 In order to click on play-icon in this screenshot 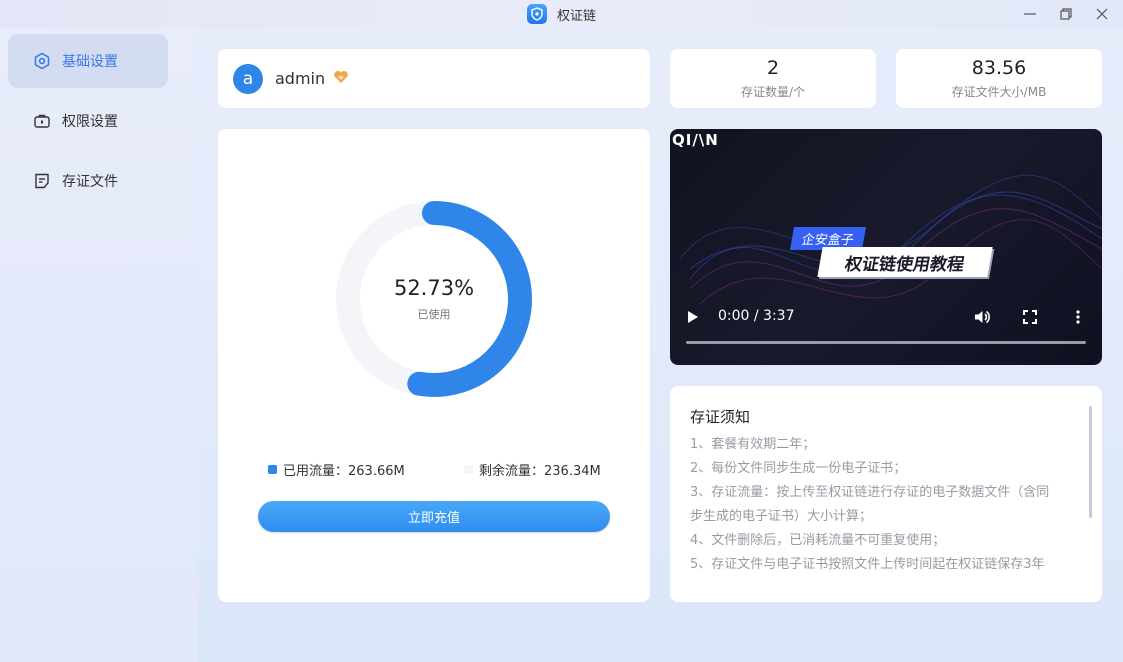, I will do `click(693, 317)`.